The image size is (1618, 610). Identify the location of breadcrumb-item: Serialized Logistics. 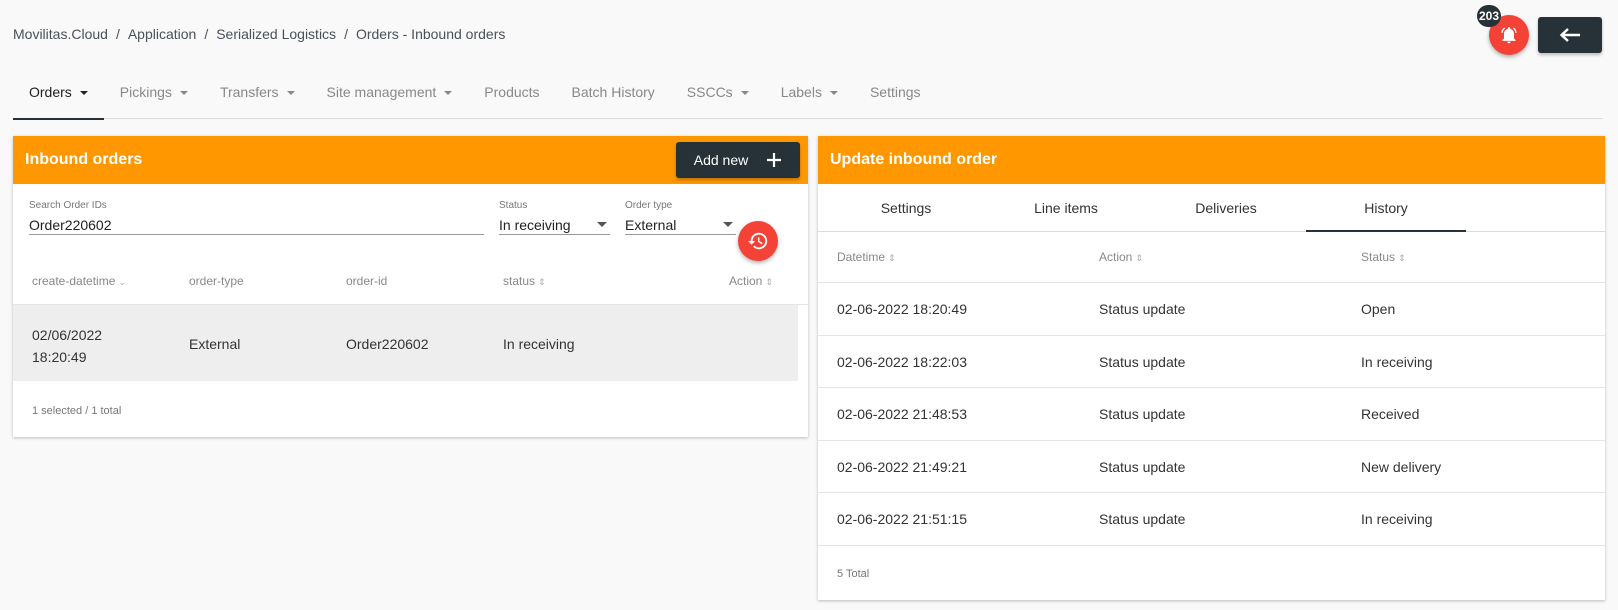
(276, 34).